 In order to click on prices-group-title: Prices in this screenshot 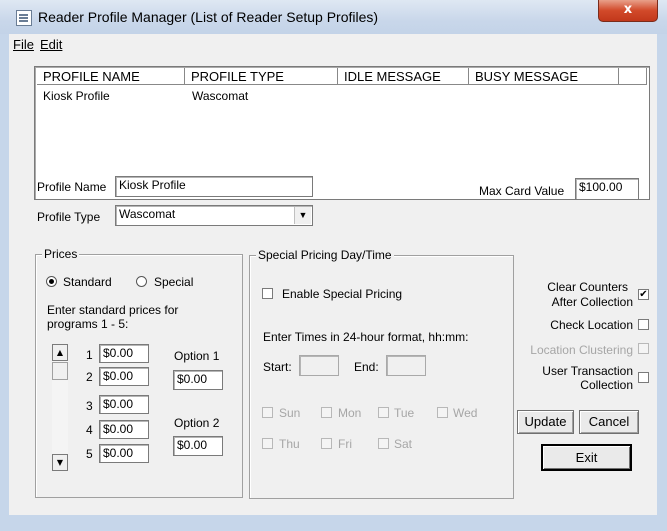, I will do `click(61, 254)`.